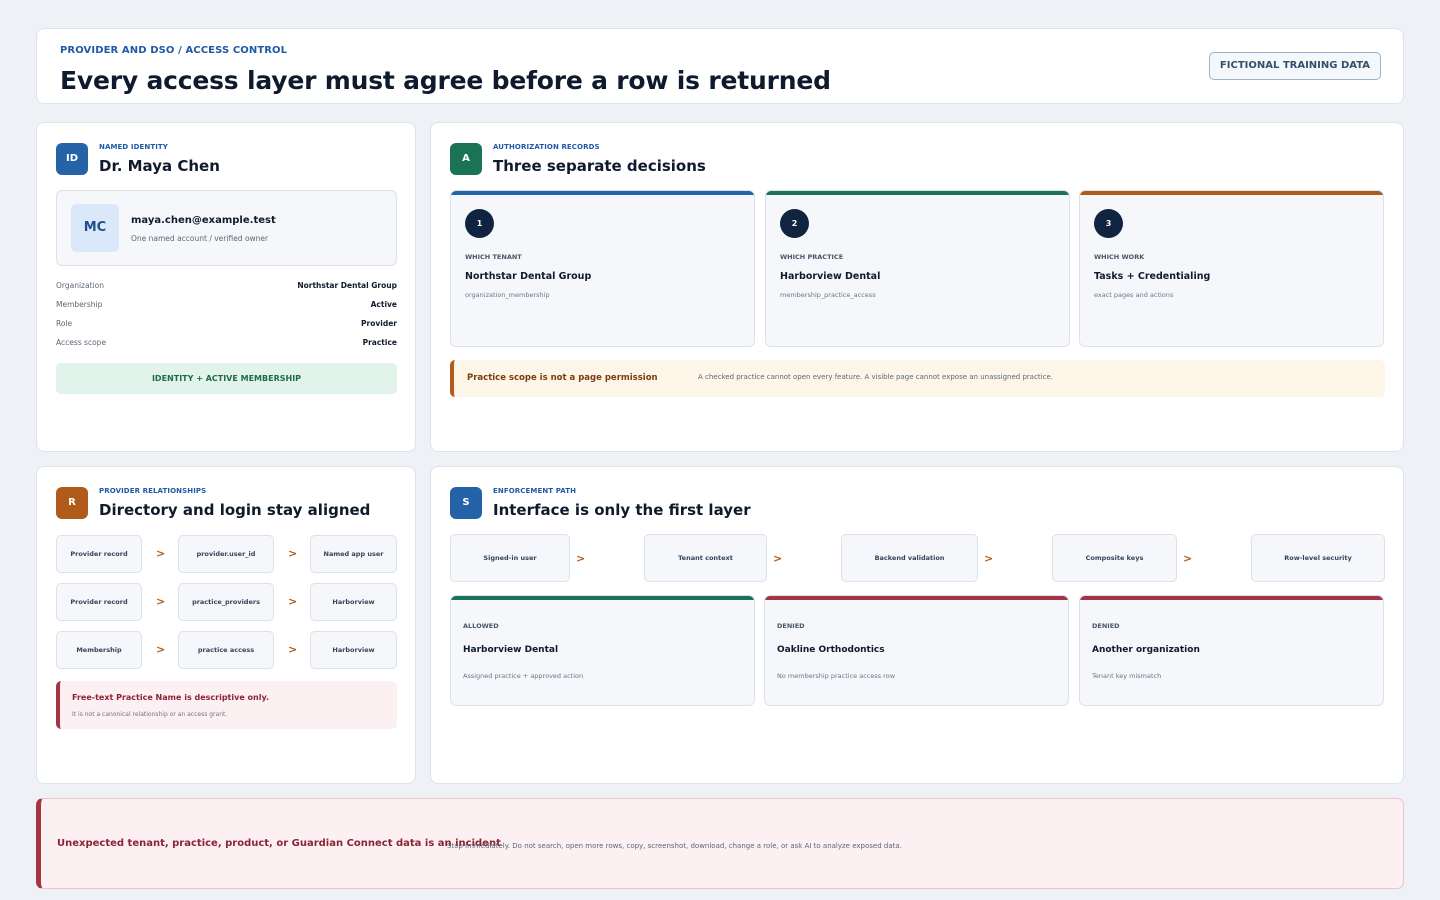  Describe the element at coordinates (153, 491) in the screenshot. I see `relationships-eyebrow: PROVIDER RELATIONSHIPS` at that location.